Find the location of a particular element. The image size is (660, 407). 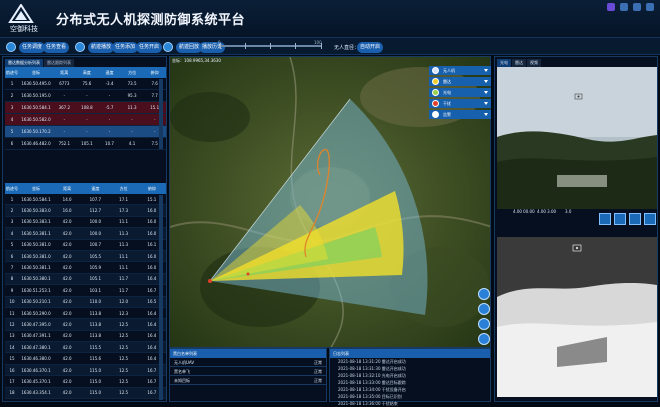

table-row: 9 1630.51.253.1 42.0 103.1 11.7 16.7 is located at coordinates (85, 291).